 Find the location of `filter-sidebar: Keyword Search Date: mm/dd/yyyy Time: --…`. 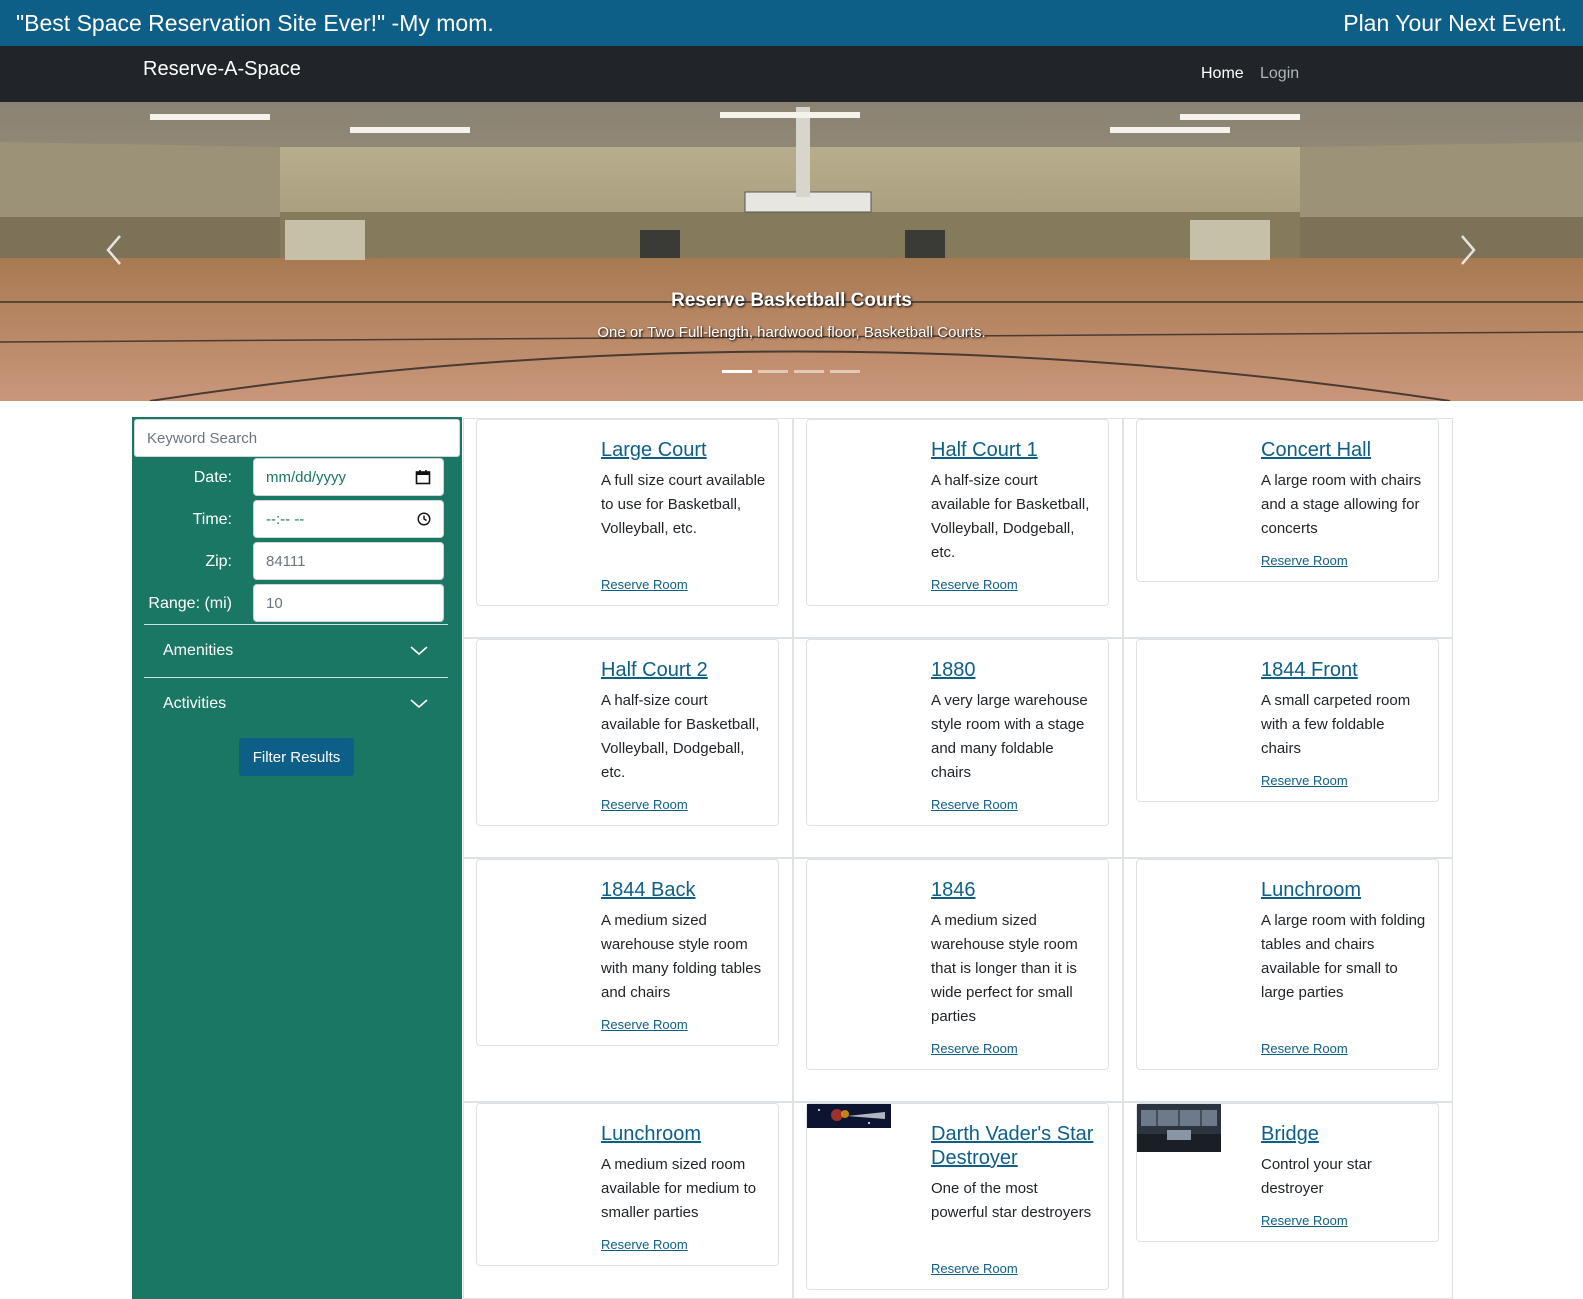

filter-sidebar: Keyword Search Date: mm/dd/yyyy Time: --… is located at coordinates (297, 858).